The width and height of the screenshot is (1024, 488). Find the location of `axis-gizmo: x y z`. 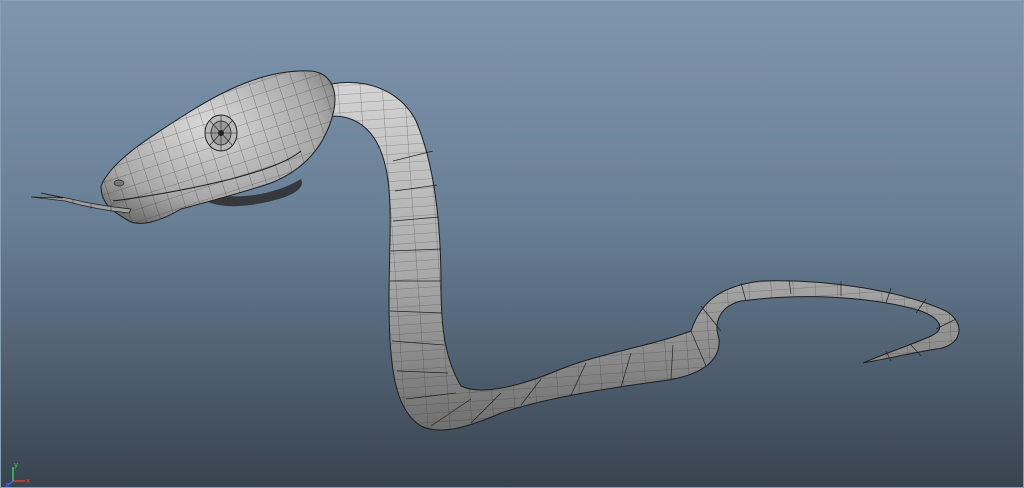

axis-gizmo: x y z is located at coordinates (17, 474).